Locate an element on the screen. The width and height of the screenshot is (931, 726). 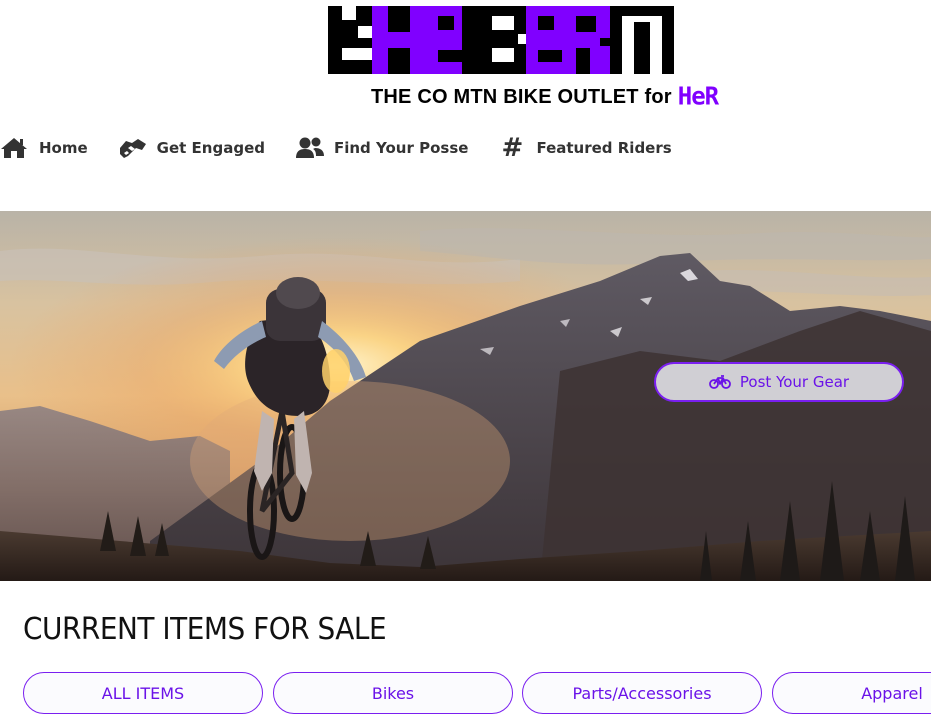
post-your-gear-button: Post Your Gear is located at coordinates (779, 382).